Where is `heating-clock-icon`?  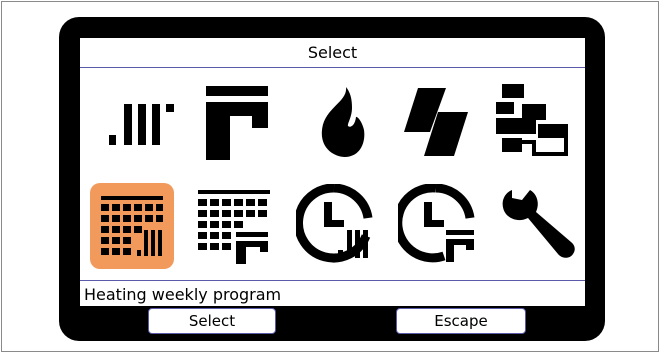
heating-clock-icon is located at coordinates (336, 224).